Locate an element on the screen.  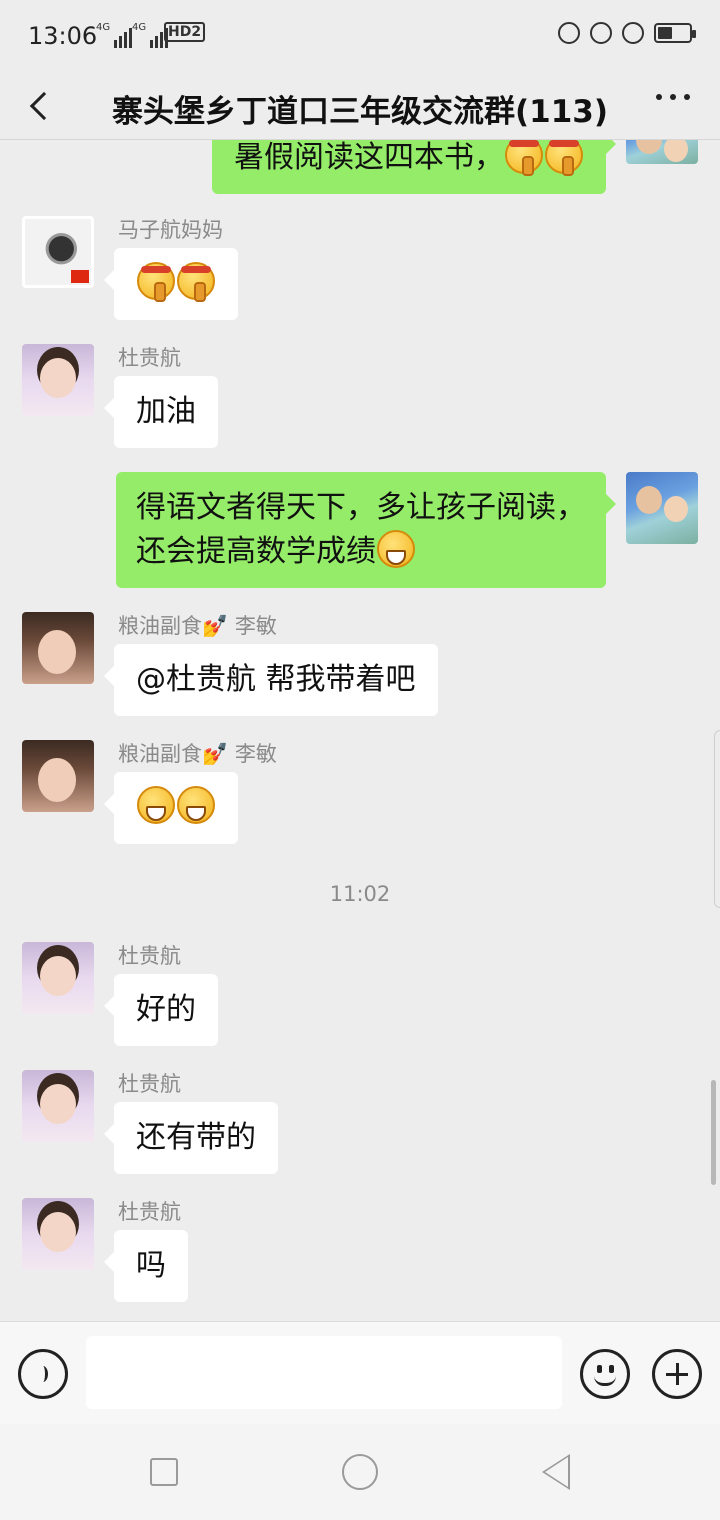
plus-button is located at coordinates (677, 1374).